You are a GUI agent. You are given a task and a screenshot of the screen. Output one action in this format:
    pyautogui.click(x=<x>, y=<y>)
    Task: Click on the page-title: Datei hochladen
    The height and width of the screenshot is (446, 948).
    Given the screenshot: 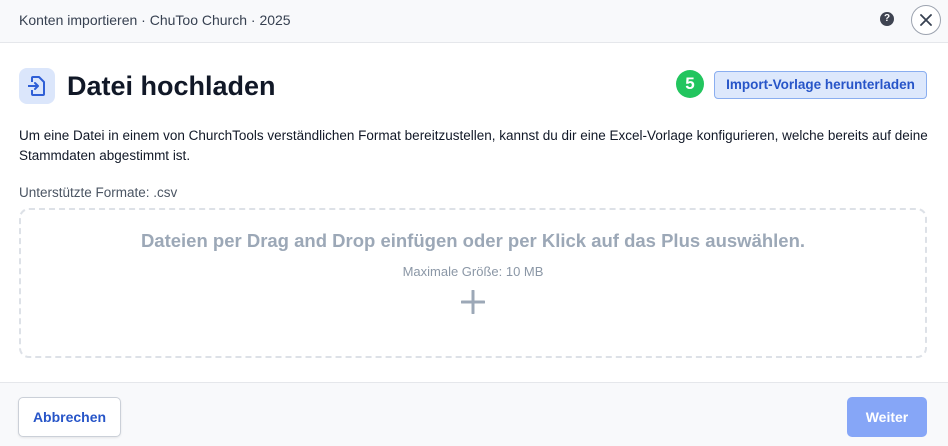 What is the action you would take?
    pyautogui.click(x=171, y=86)
    